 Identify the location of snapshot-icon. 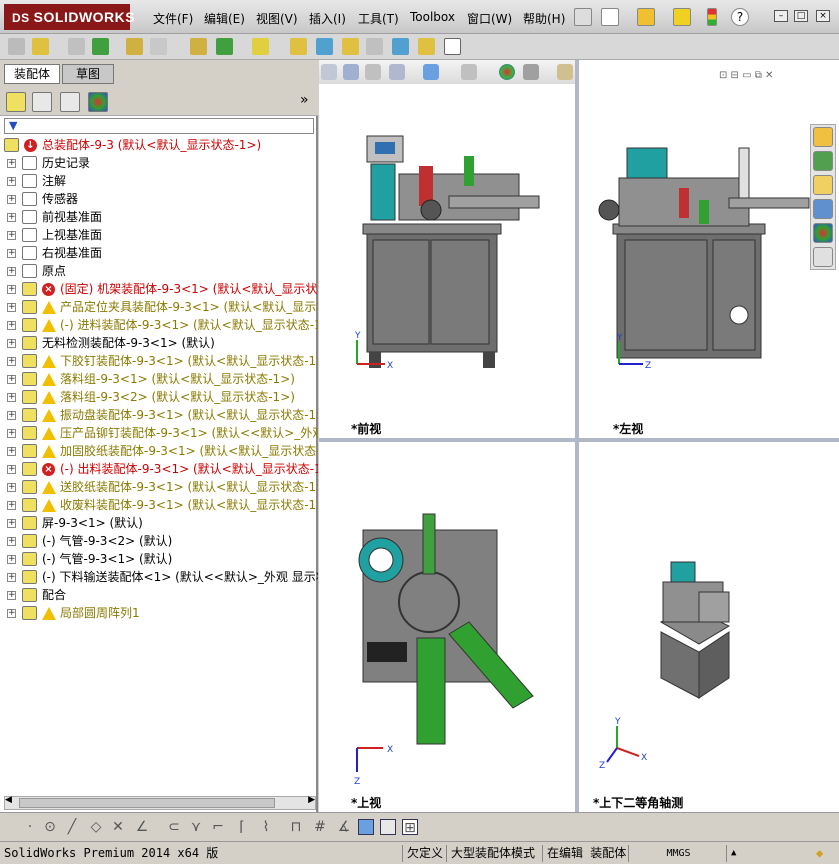
(452, 46).